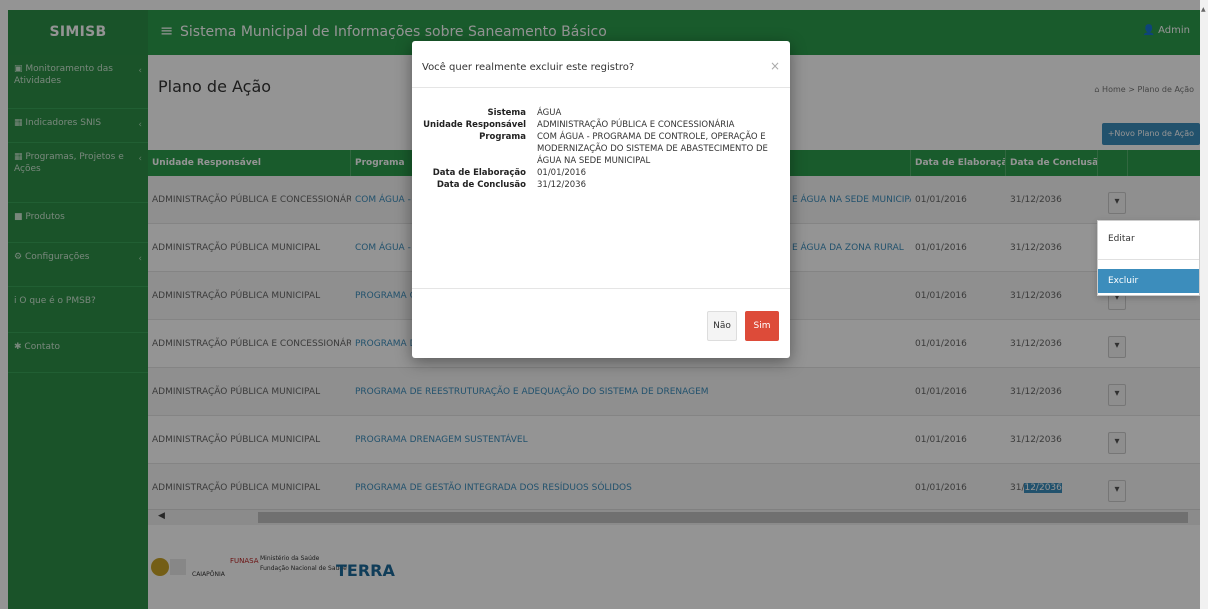 Image resolution: width=1208 pixels, height=609 pixels. Describe the element at coordinates (502, 137) in the screenshot. I see `field-label: Programa` at that location.